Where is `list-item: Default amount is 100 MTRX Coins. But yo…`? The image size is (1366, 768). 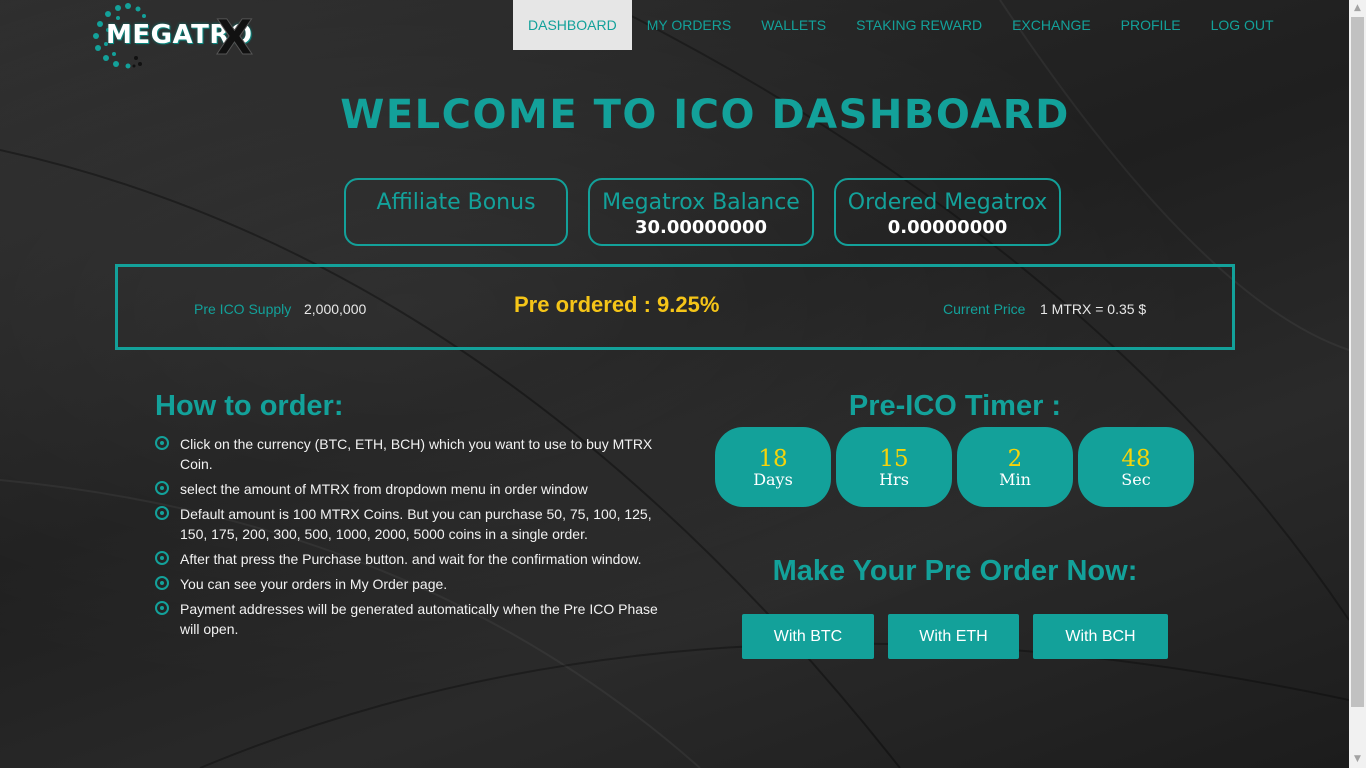 list-item: Default amount is 100 MTRX Coins. But yo… is located at coordinates (410, 524).